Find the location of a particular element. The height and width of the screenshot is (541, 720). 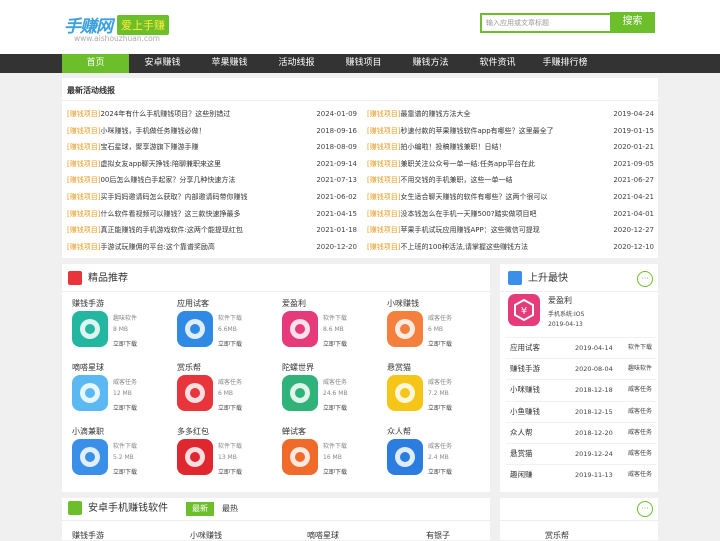

news-title-link: 兼职关注公众号一单一结:任务app平台在此 is located at coordinates (467, 164).